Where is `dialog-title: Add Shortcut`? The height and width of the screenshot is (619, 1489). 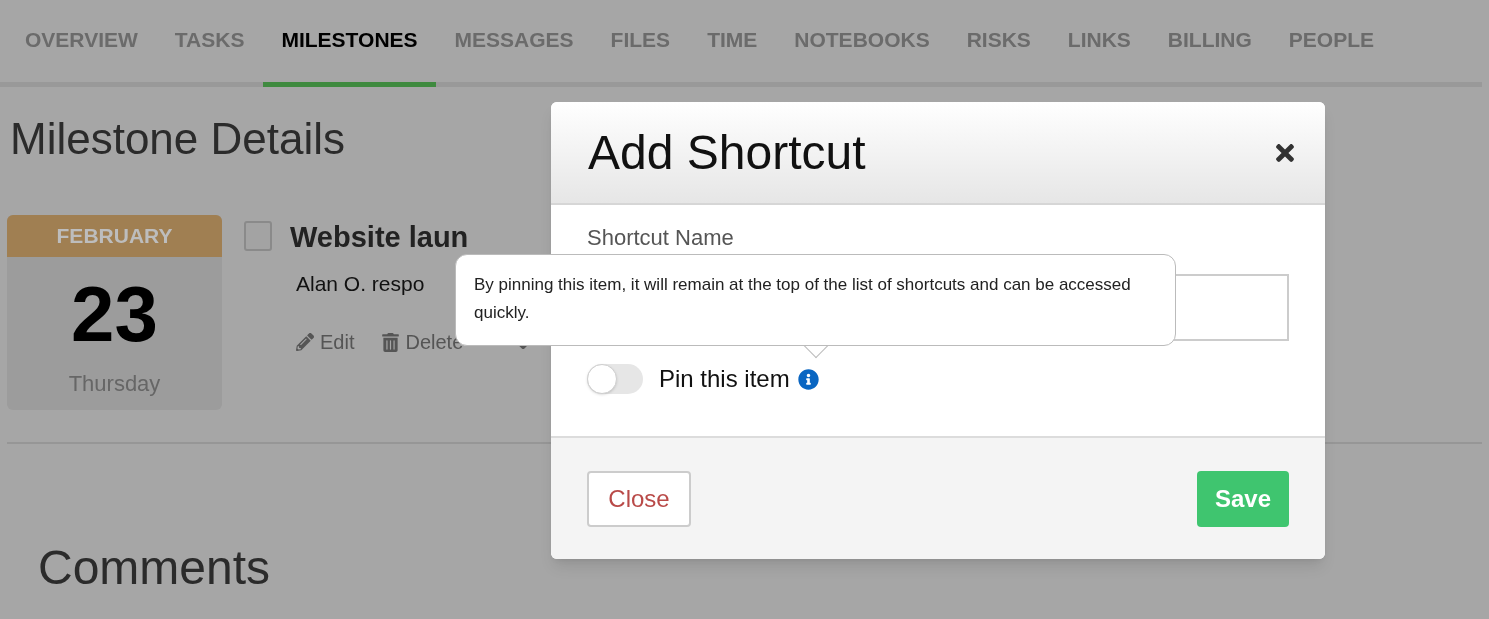 dialog-title: Add Shortcut is located at coordinates (727, 152).